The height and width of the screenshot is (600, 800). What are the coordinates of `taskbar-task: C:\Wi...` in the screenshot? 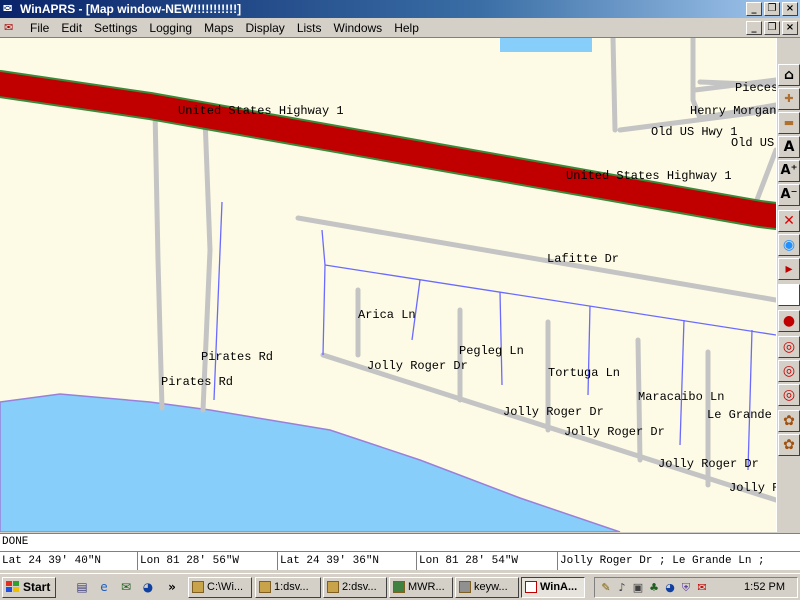 It's located at (220, 587).